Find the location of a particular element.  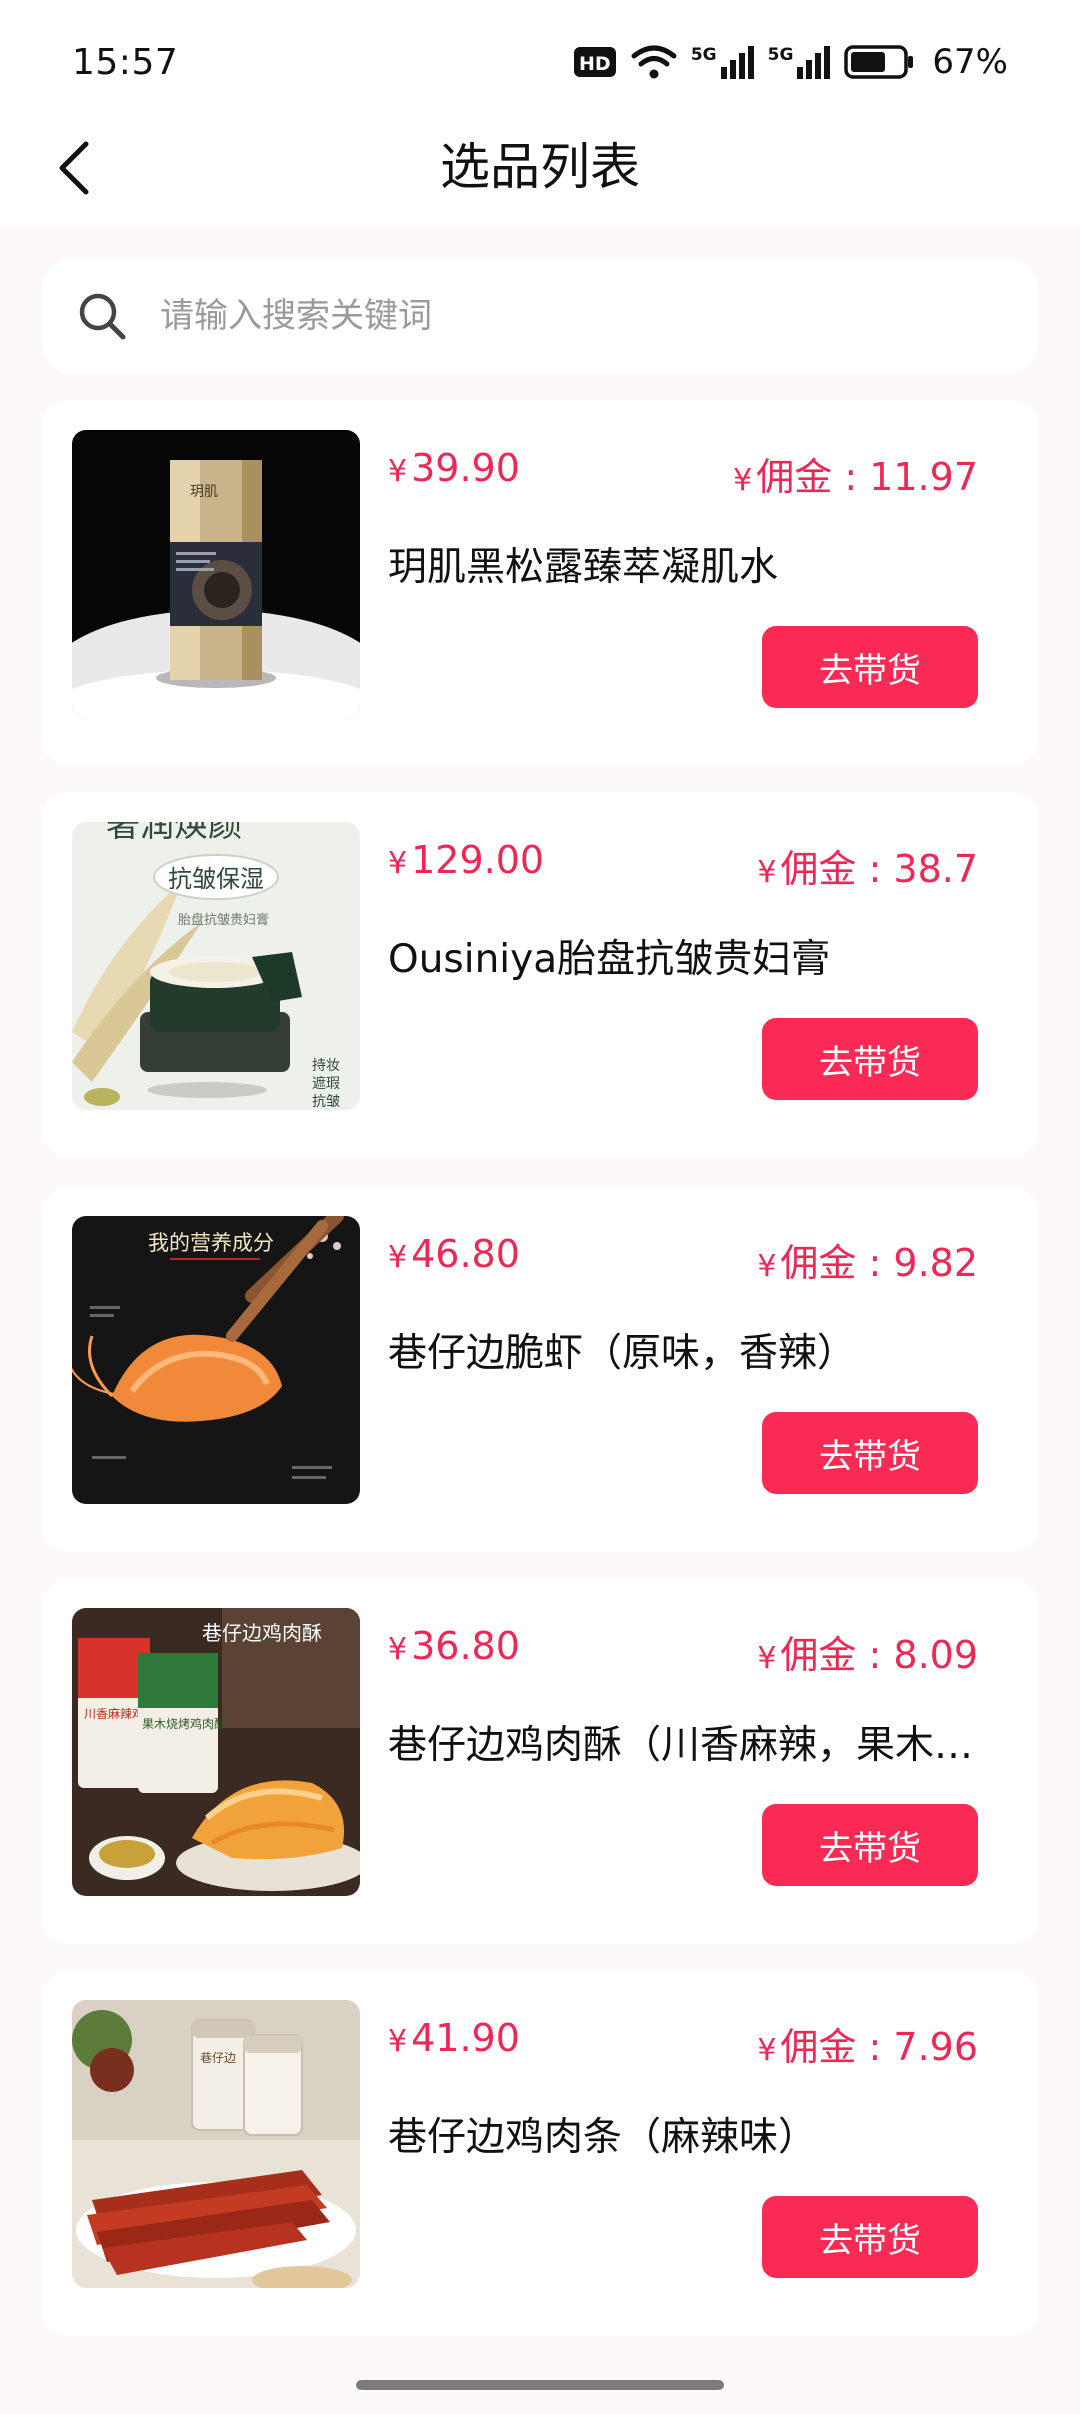

thumb-sub: 胎盘抗皱贵妇膏 is located at coordinates (223, 920).